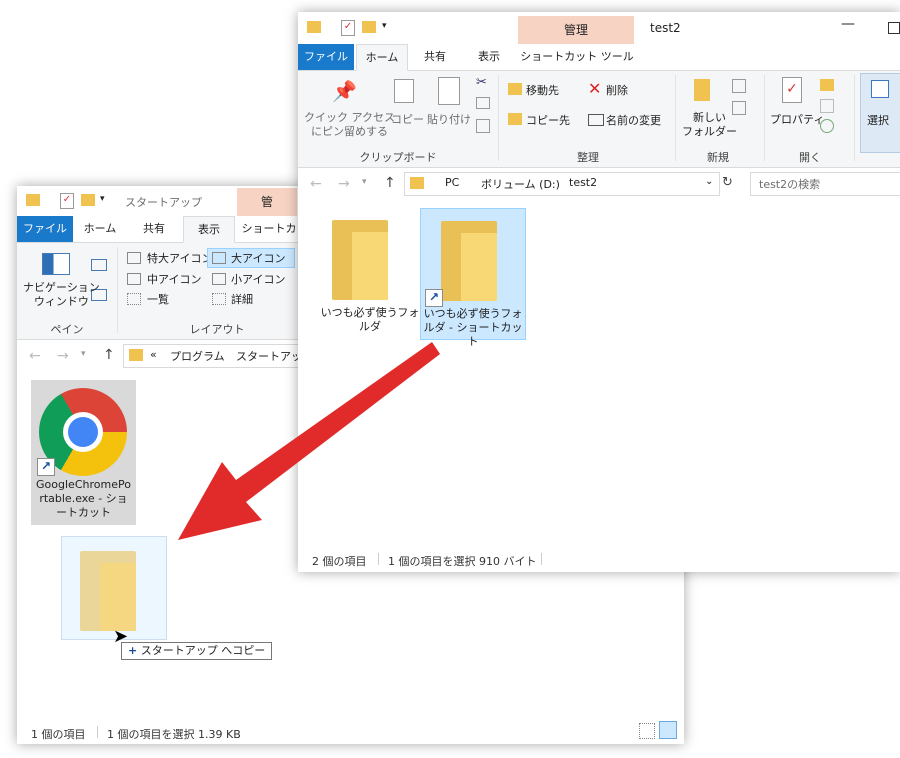  Describe the element at coordinates (449, 91) in the screenshot. I see `paste-icon` at that location.